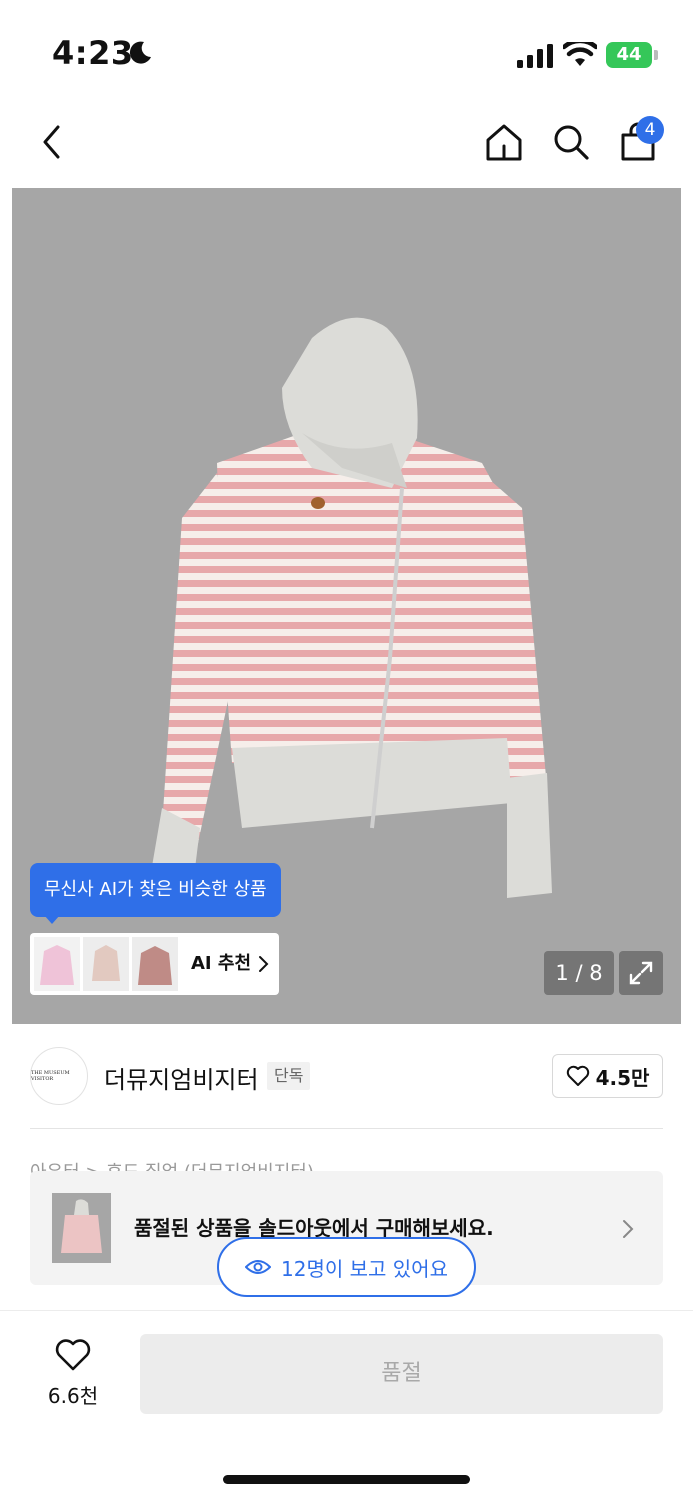 This screenshot has width=693, height=1500. I want to click on home-indicator, so click(346, 1479).